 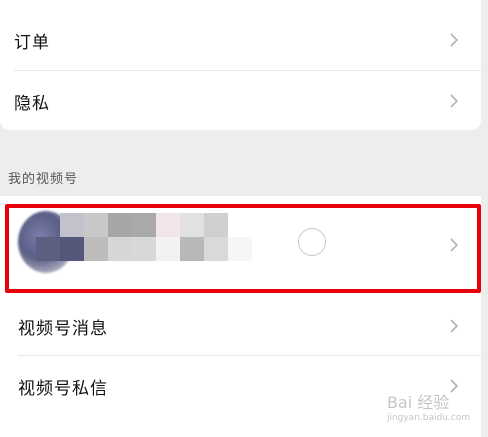 What do you see at coordinates (43, 179) in the screenshot?
I see `section-title: 我的视频号` at bounding box center [43, 179].